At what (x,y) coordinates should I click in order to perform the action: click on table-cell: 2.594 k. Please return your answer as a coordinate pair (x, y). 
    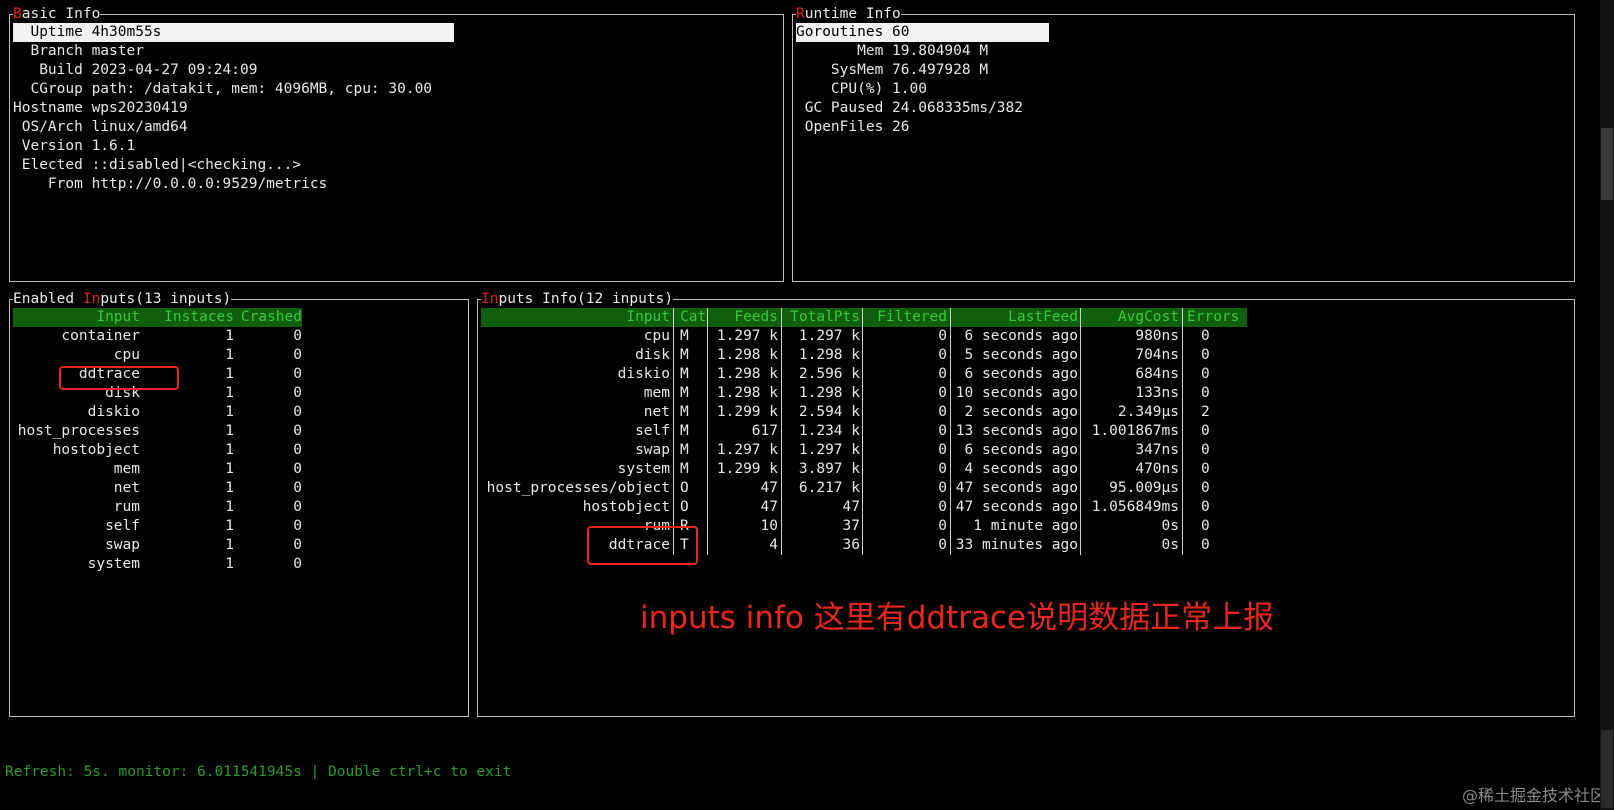
    Looking at the image, I should click on (829, 412).